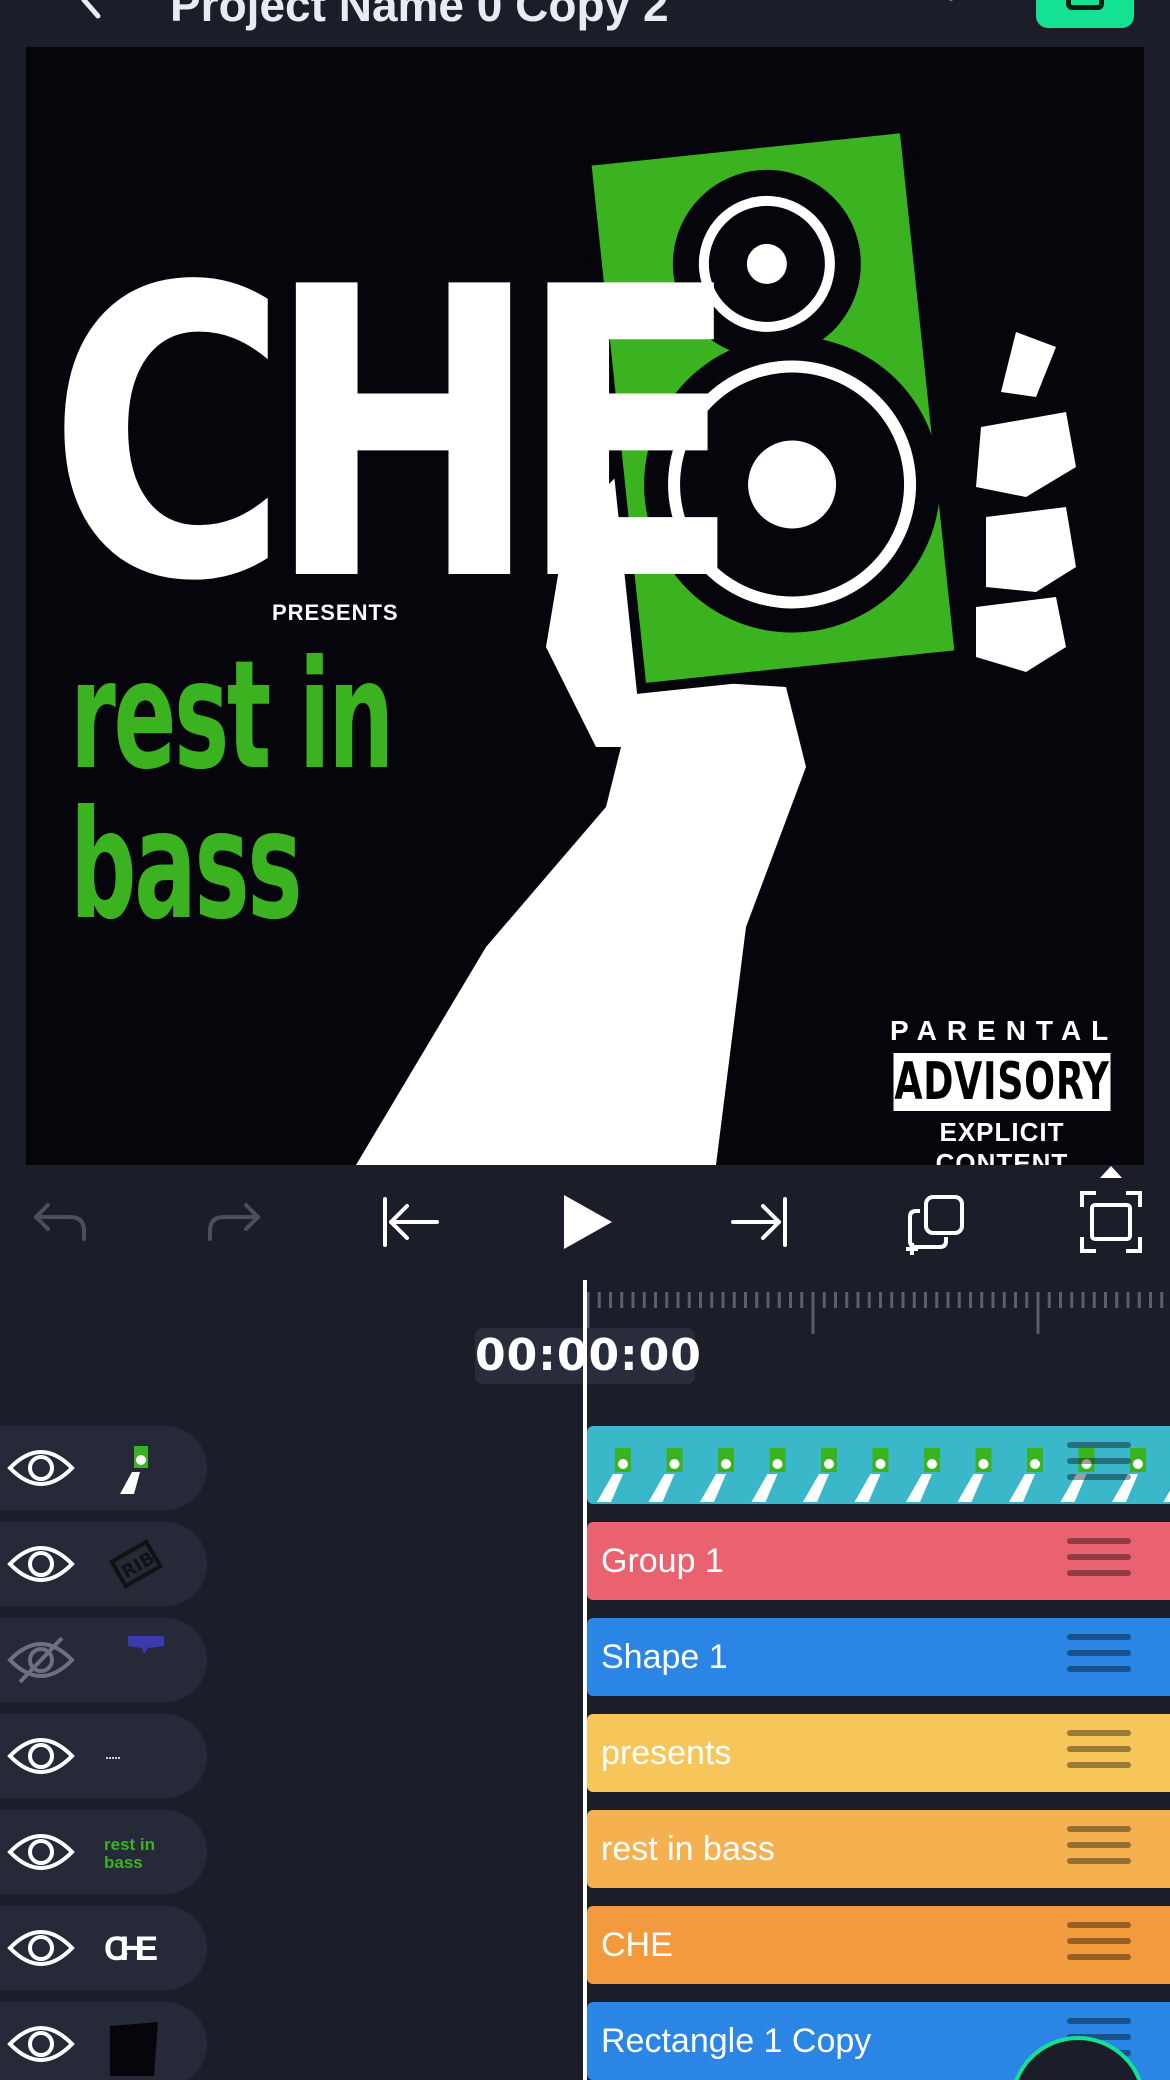  What do you see at coordinates (878, 1465) in the screenshot?
I see `image-layer-clip` at bounding box center [878, 1465].